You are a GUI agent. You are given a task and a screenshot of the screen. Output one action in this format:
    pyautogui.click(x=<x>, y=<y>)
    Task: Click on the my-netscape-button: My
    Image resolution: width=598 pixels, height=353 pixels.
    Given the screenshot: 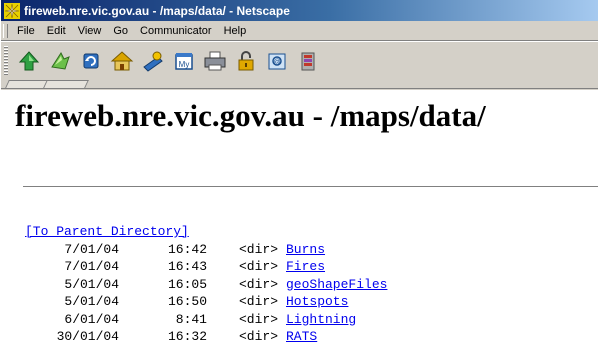 What is the action you would take?
    pyautogui.click(x=184, y=61)
    